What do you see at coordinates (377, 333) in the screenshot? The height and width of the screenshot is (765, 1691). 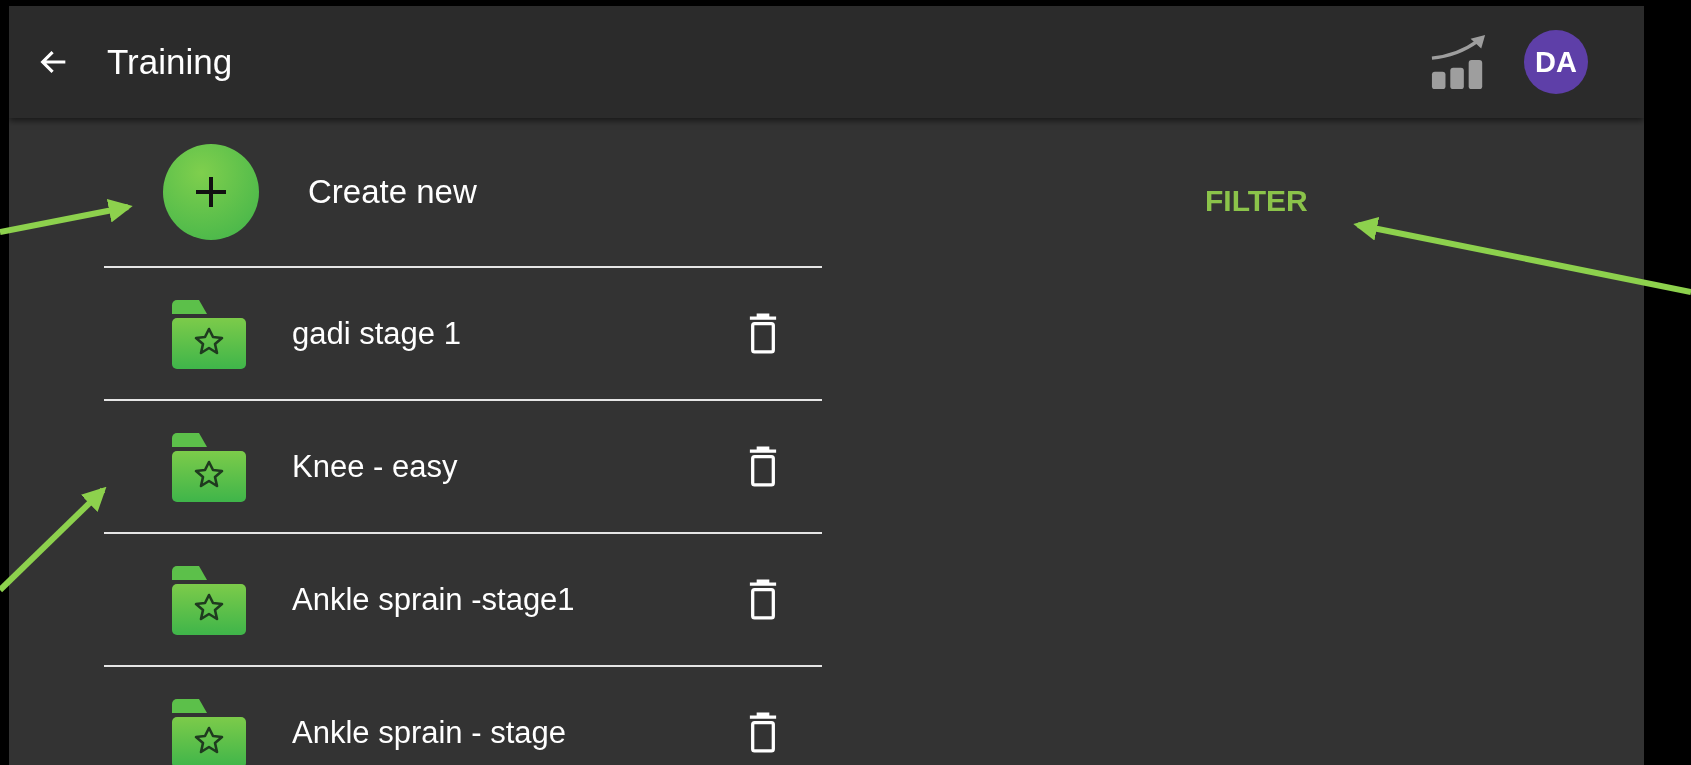 I see `training-name: gadi stage 1` at bounding box center [377, 333].